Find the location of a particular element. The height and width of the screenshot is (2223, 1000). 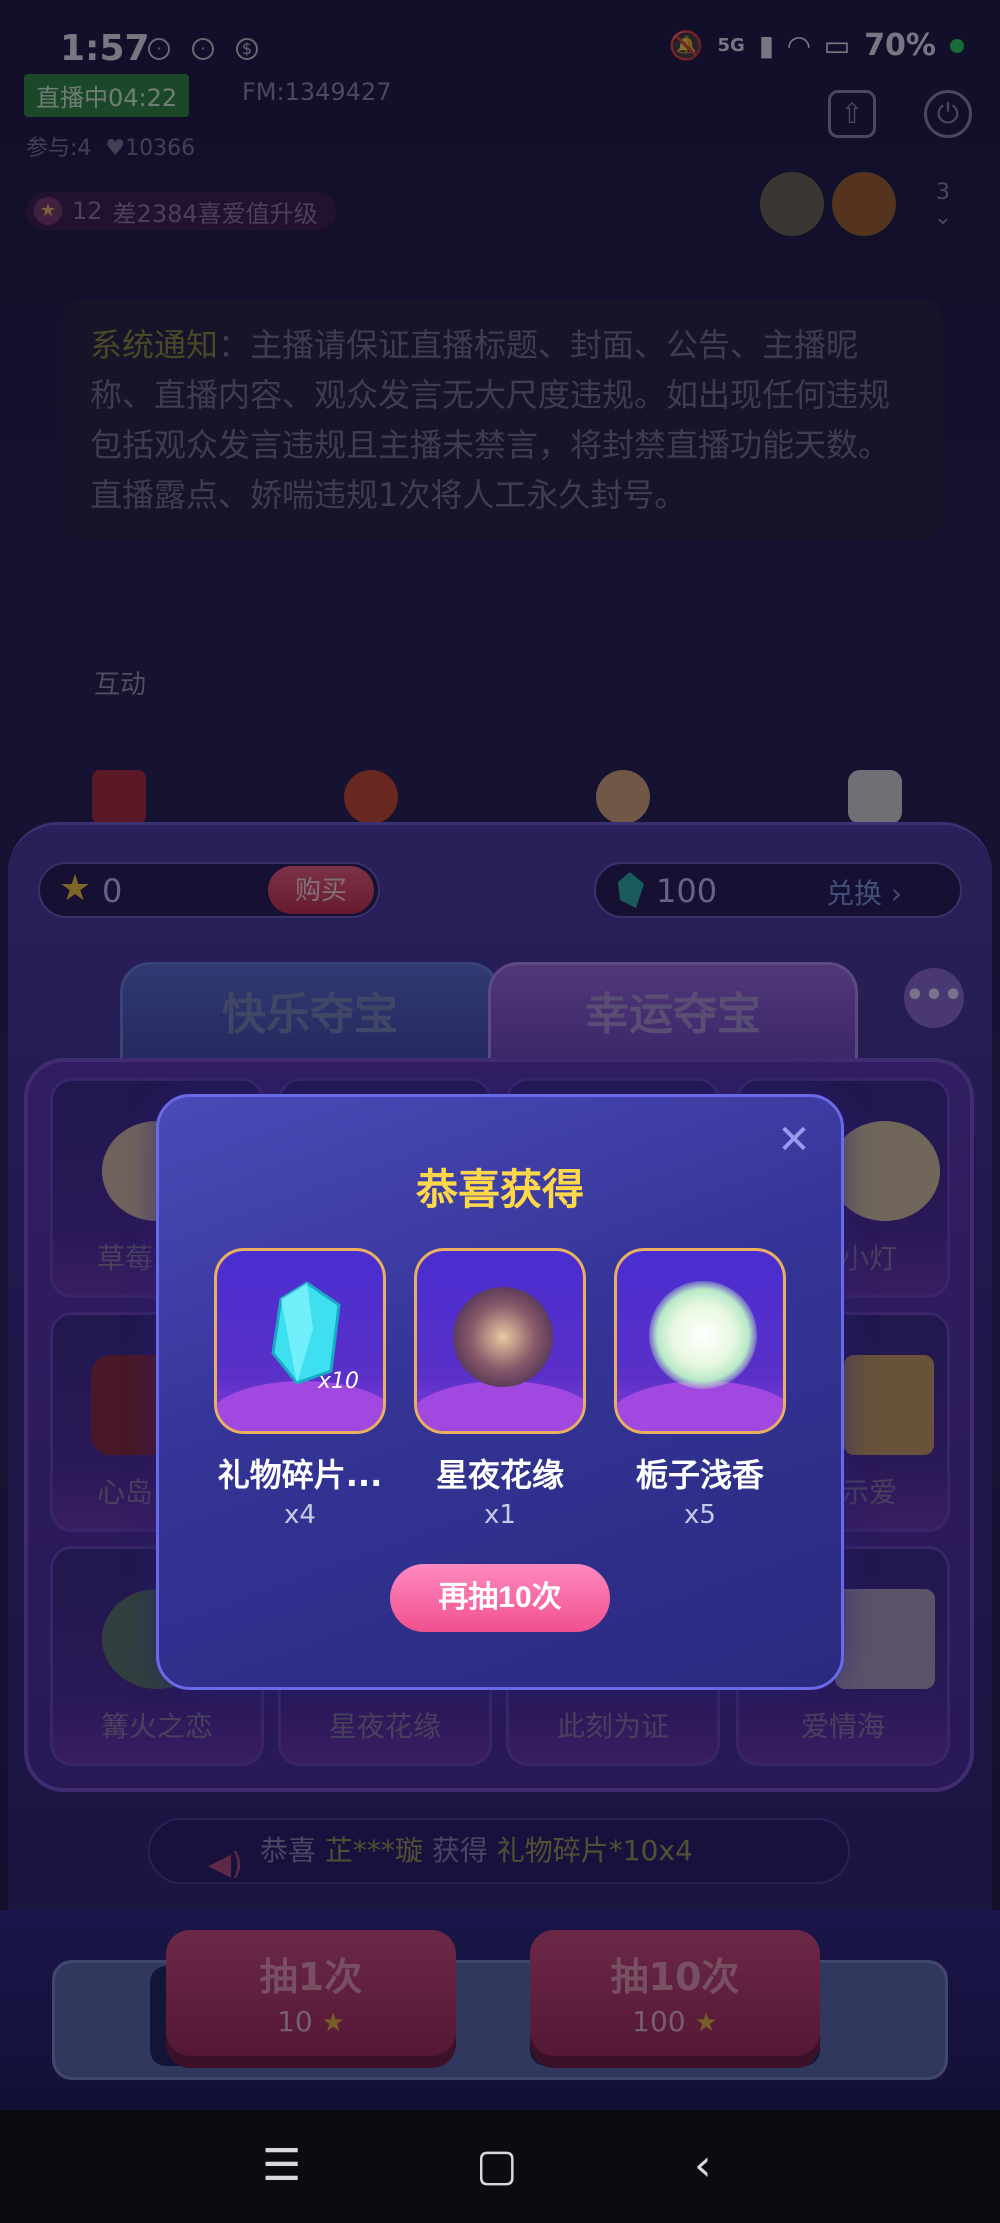

prize-name: 栀子浅香 is located at coordinates (699, 1475).